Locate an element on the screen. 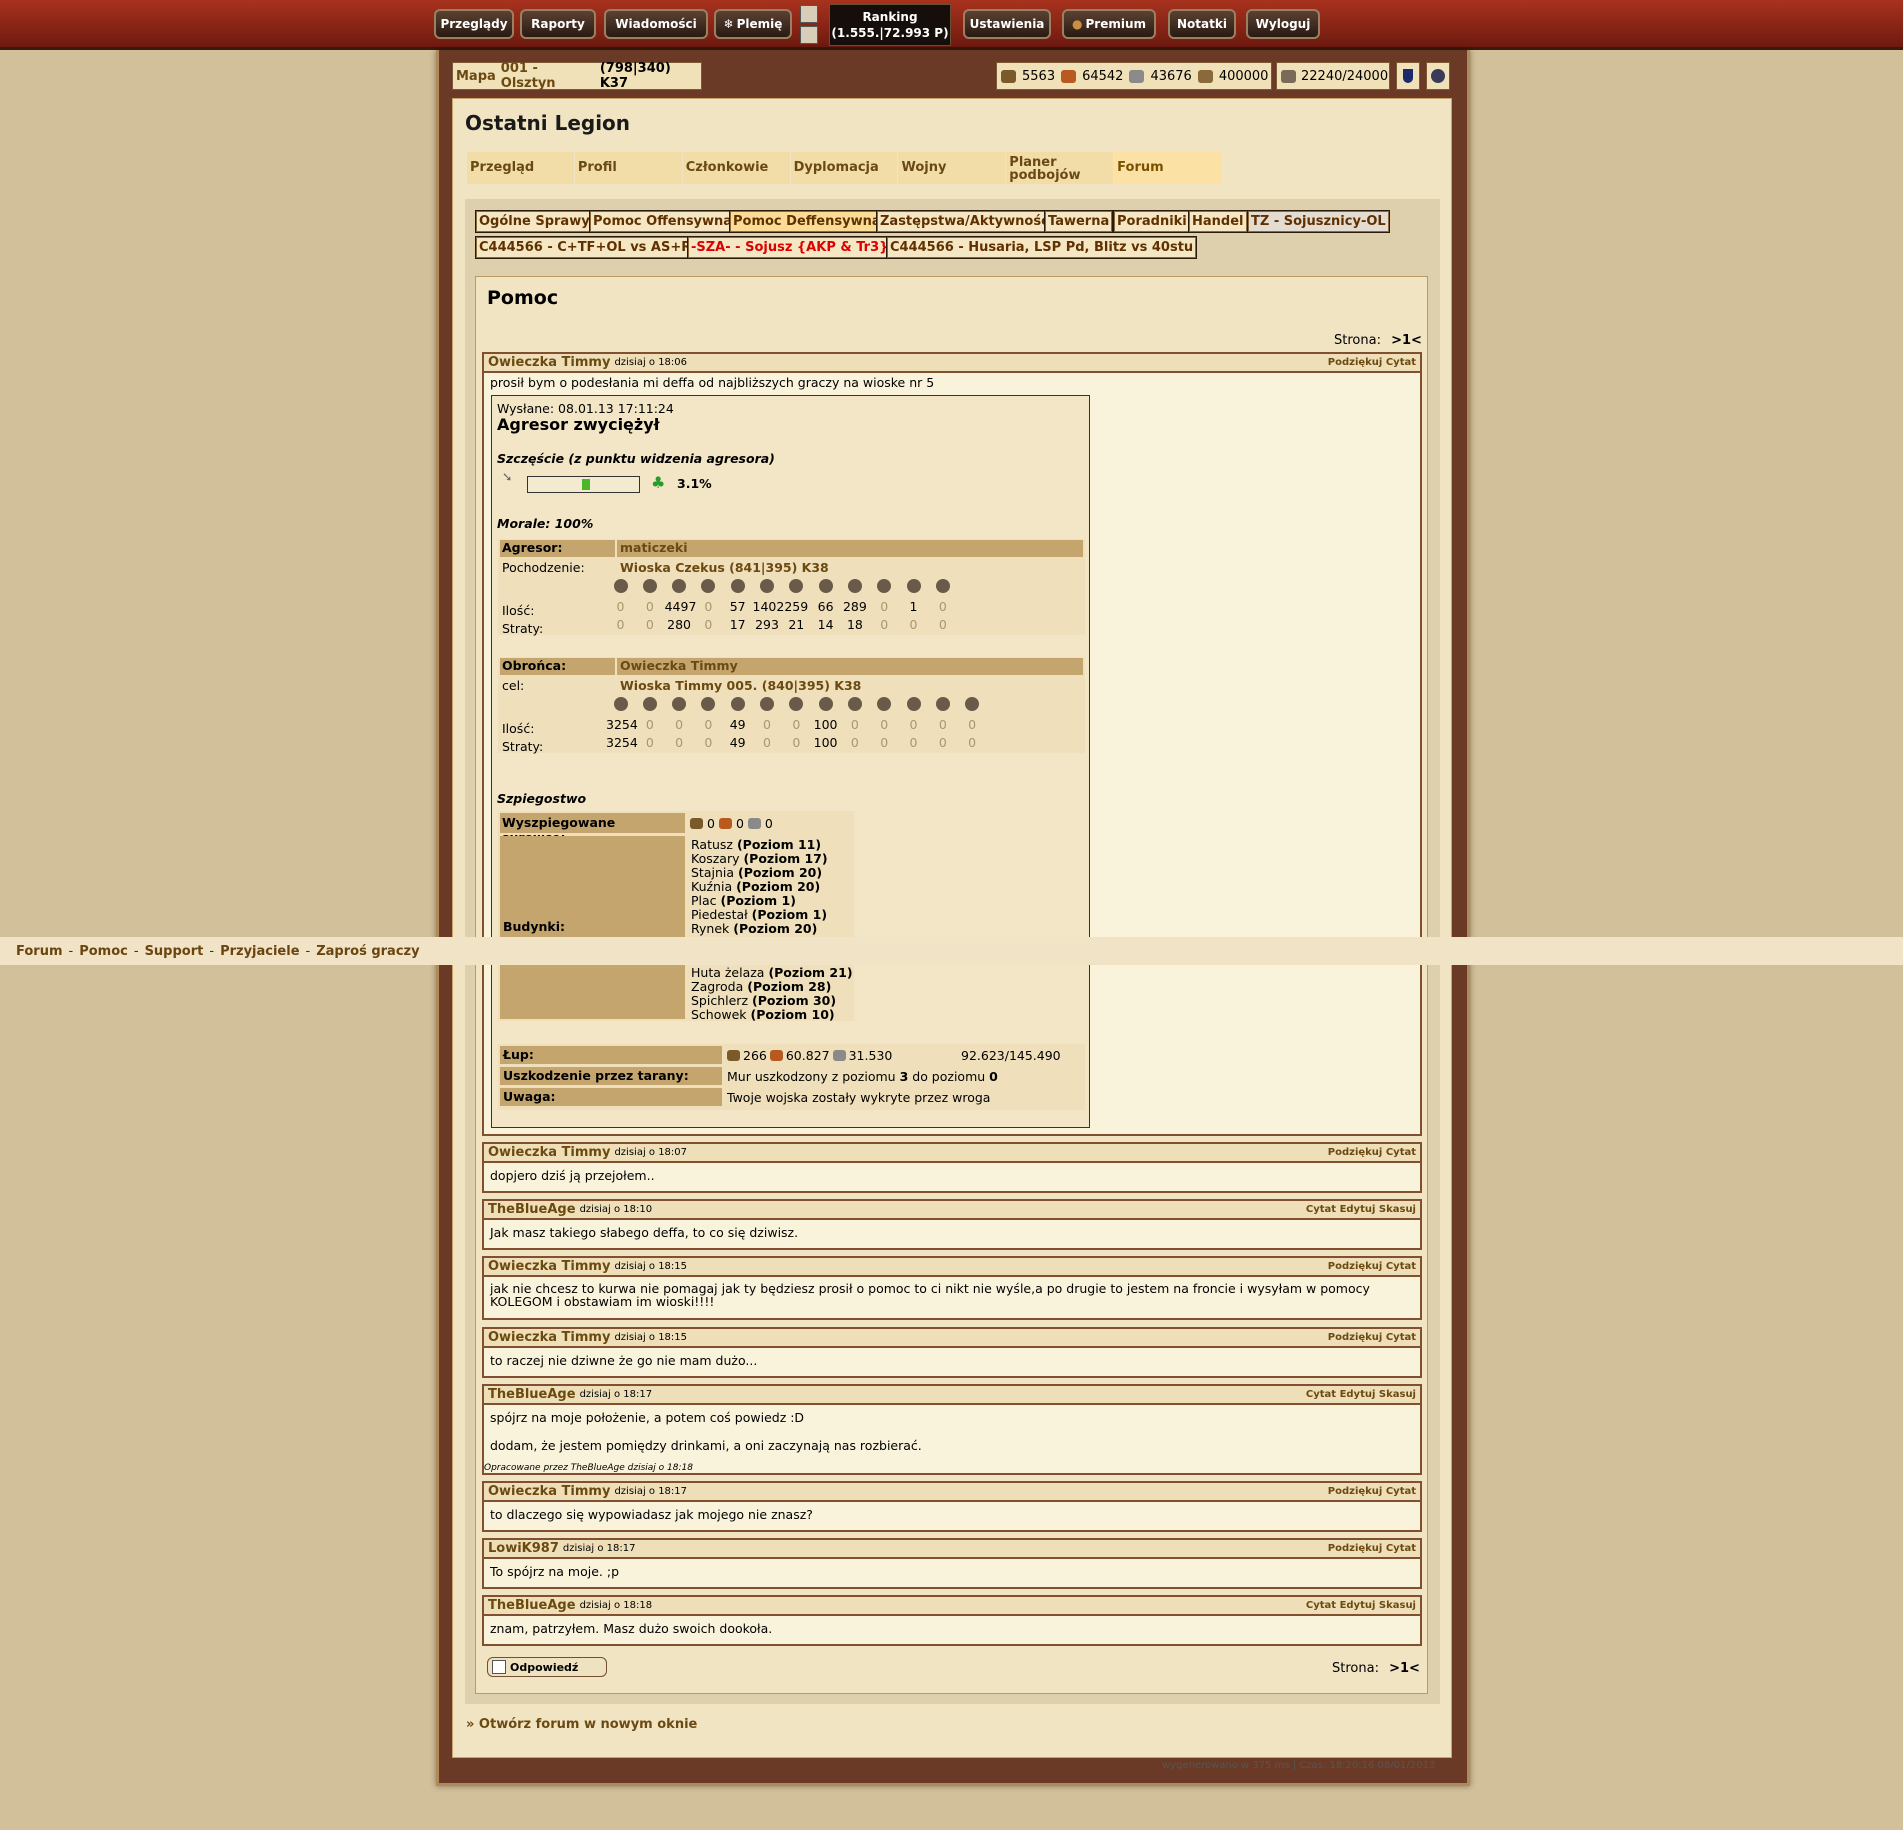 The image size is (1903, 1830). village-name-link: 001 - Olsztyn is located at coordinates (548, 76).